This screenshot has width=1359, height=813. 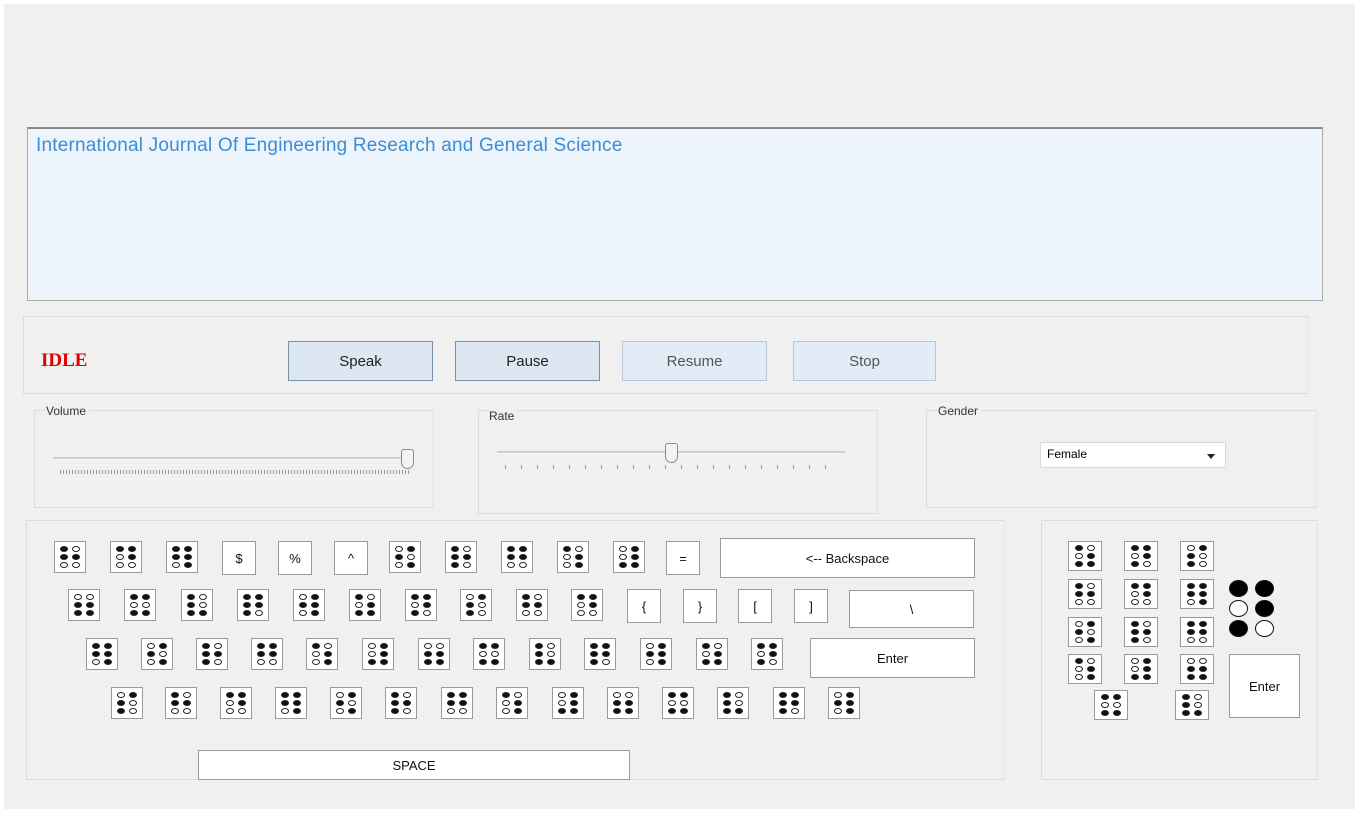 I want to click on gender-select: Female, so click(x=1133, y=455).